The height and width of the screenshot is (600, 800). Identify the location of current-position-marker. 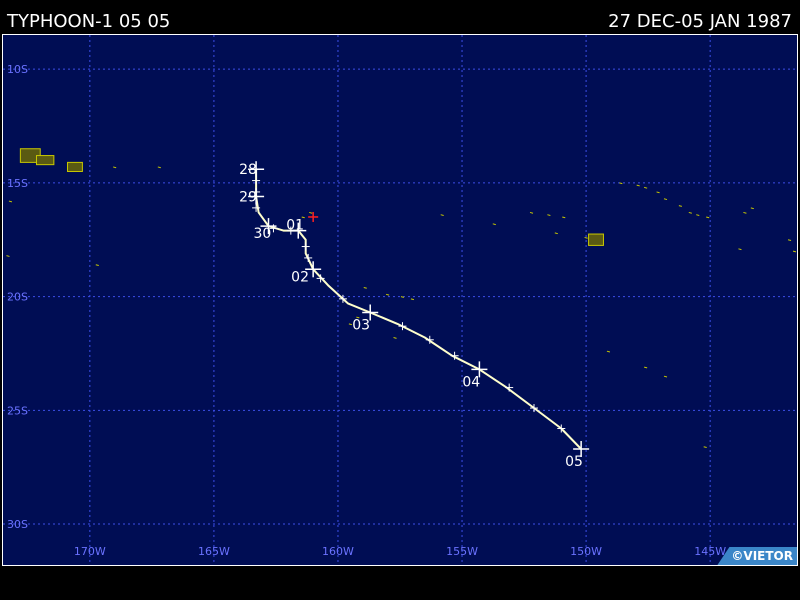
(313, 216).